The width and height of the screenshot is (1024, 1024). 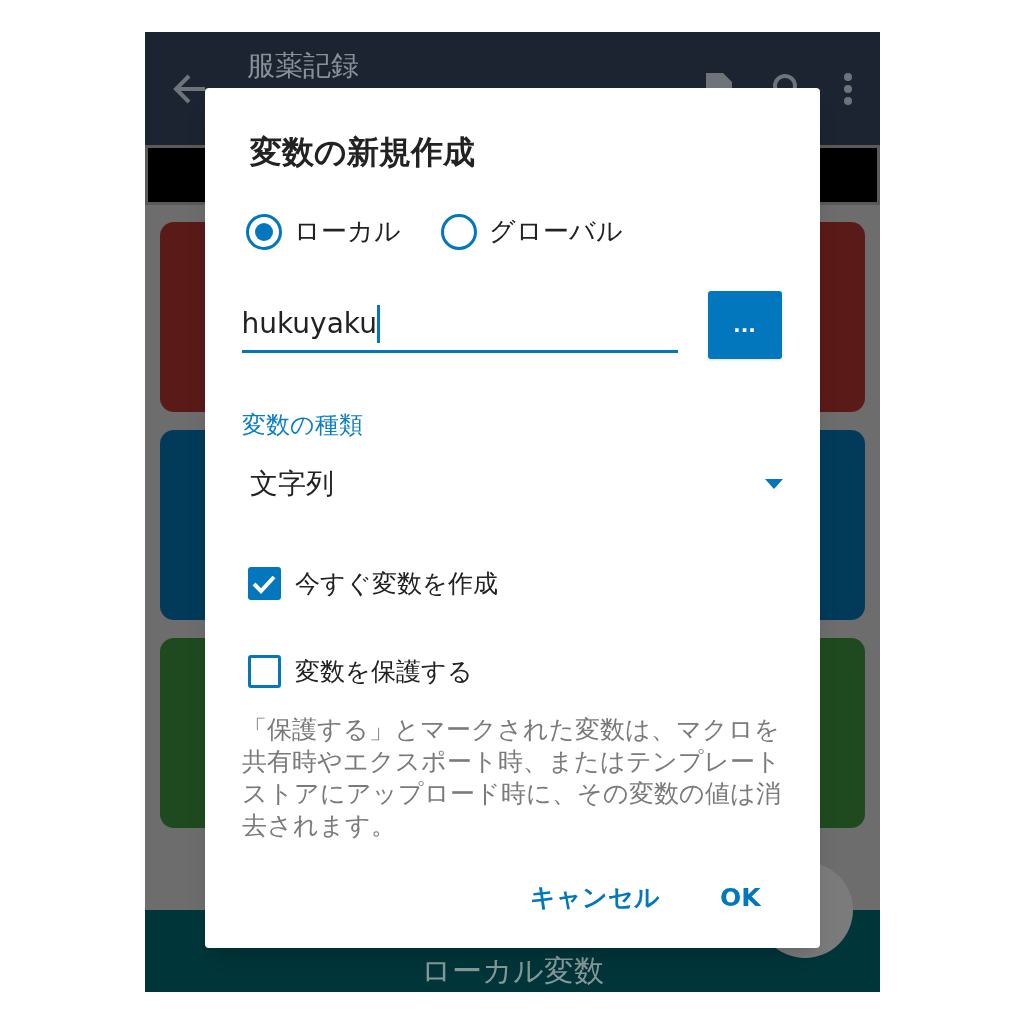 I want to click on description-text: 「保護する」とマークされた変数は、マクロを共有時やエクスポート時、またはテンプレートストアにアップロード時に、その変数の値は消去されます。, so click(x=511, y=778).